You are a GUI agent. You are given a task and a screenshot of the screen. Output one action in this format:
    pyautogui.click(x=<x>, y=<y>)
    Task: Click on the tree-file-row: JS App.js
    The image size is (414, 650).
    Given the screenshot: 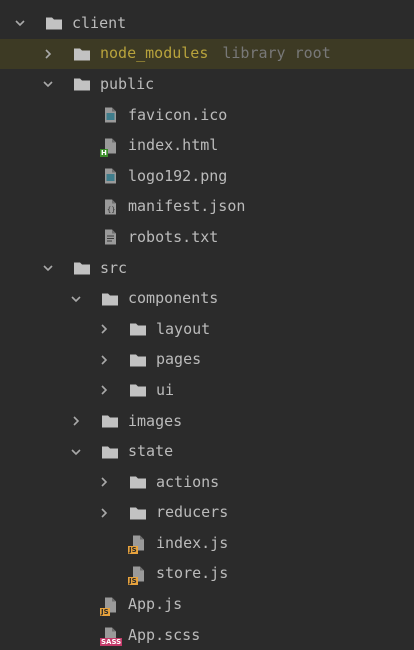 What is the action you would take?
    pyautogui.click(x=207, y=604)
    